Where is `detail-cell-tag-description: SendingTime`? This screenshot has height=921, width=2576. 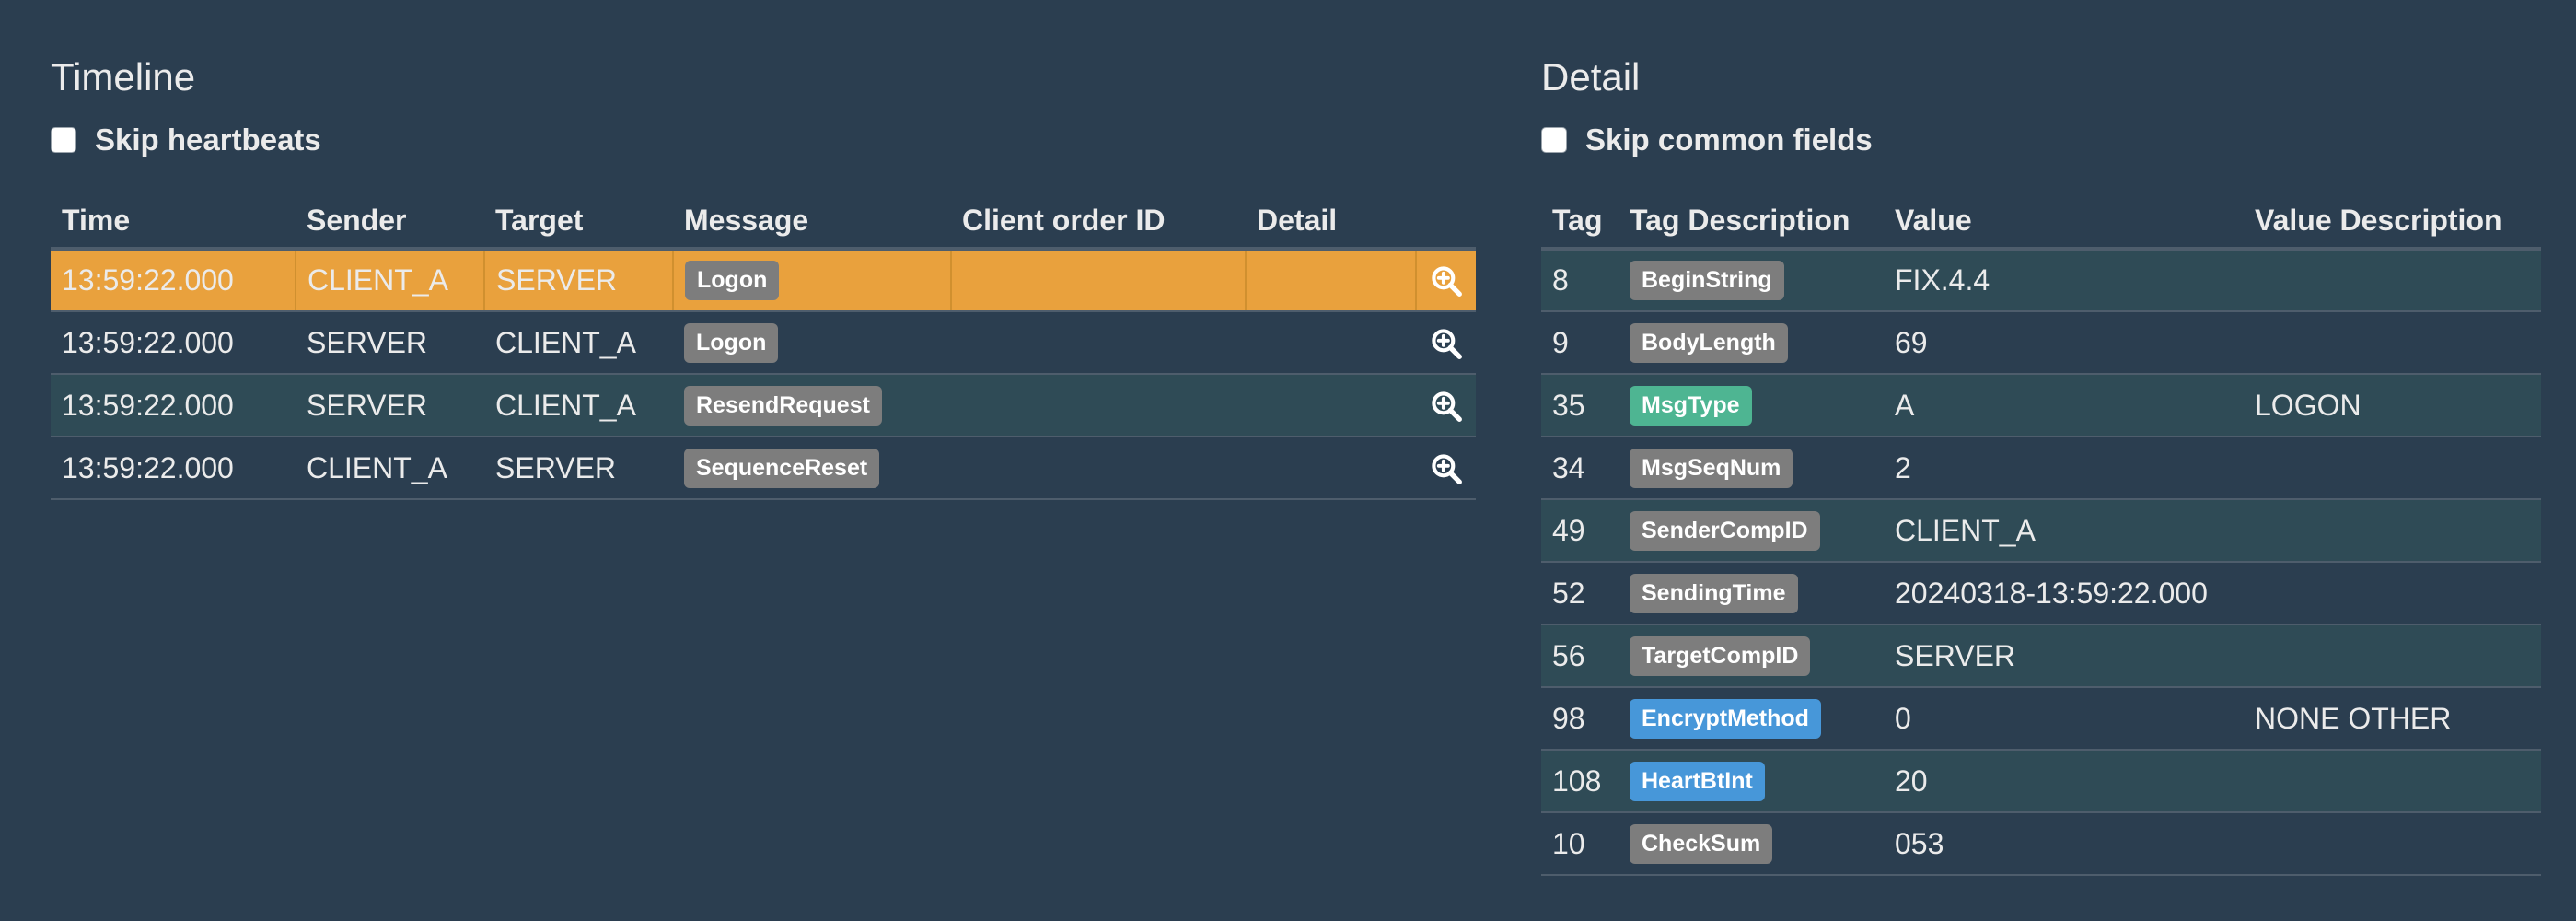 detail-cell-tag-description: SendingTime is located at coordinates (1751, 593).